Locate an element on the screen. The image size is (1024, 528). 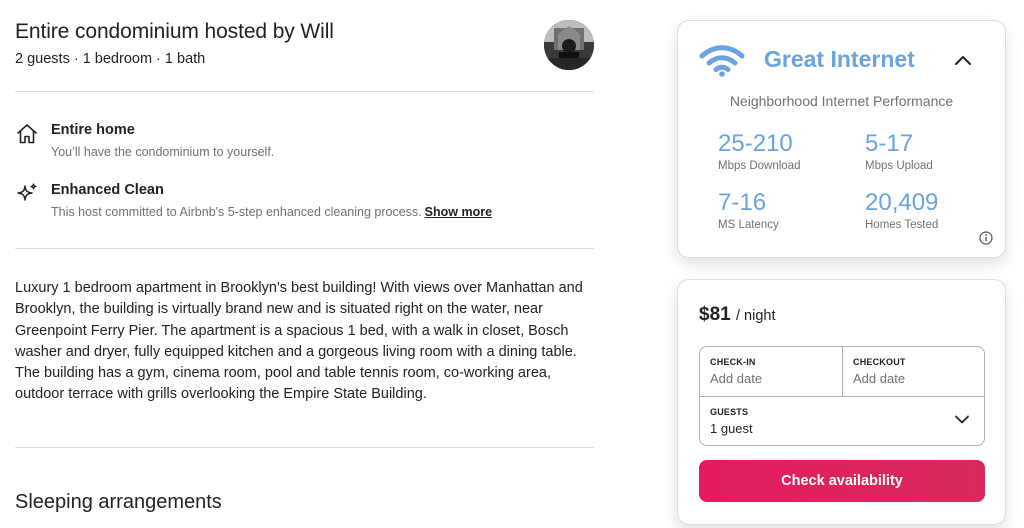
home-icon is located at coordinates (27, 134).